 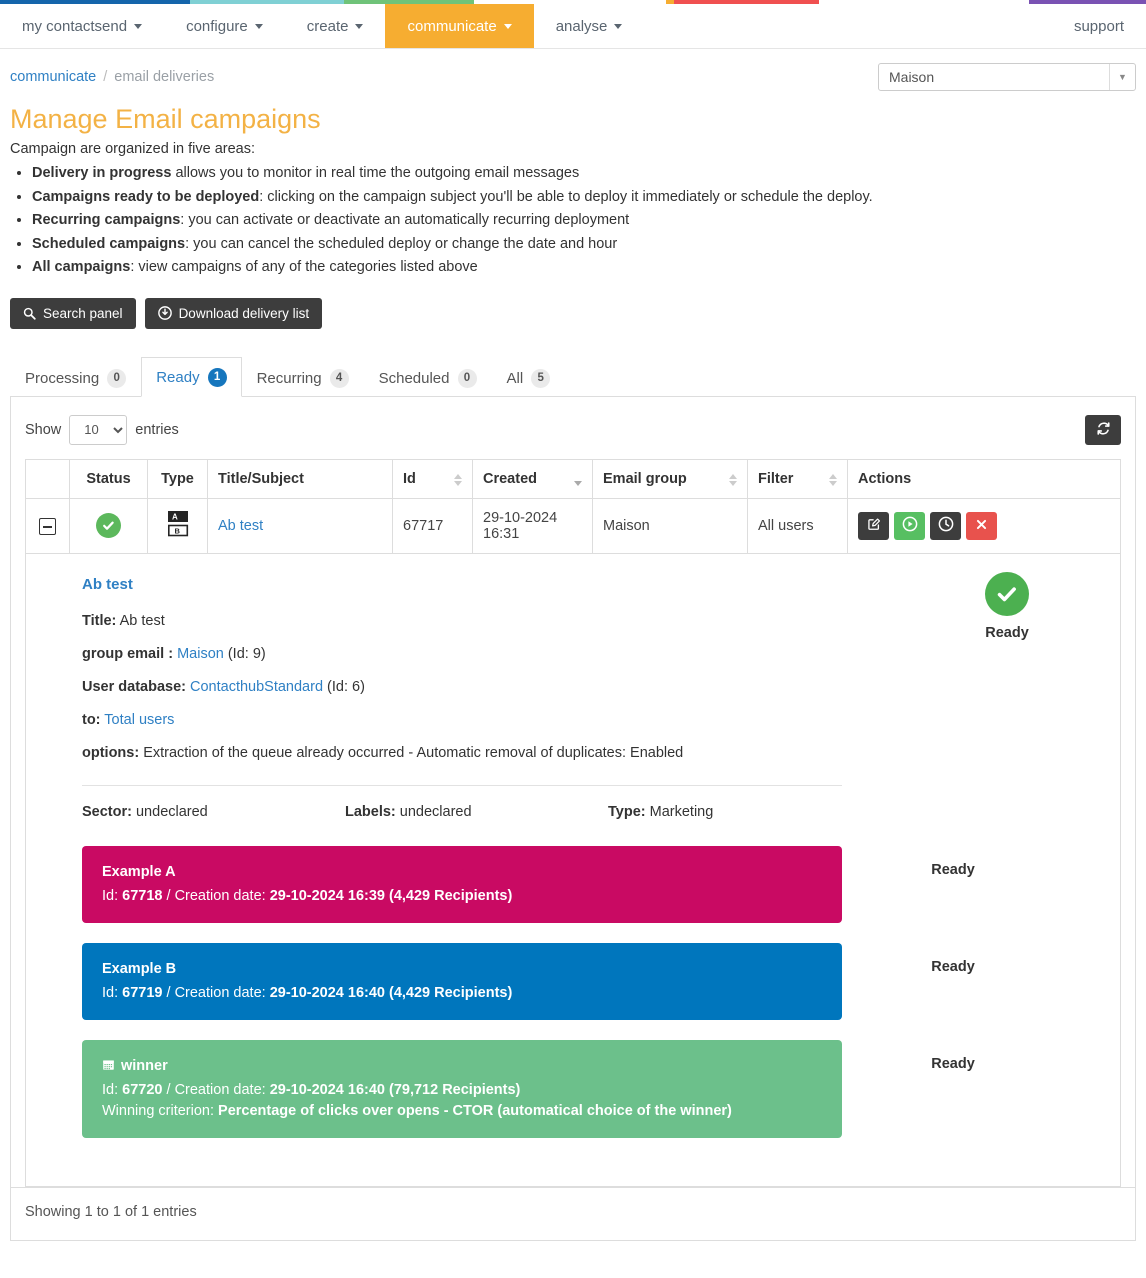 What do you see at coordinates (134, 686) in the screenshot?
I see `detail-field-label: User database:` at bounding box center [134, 686].